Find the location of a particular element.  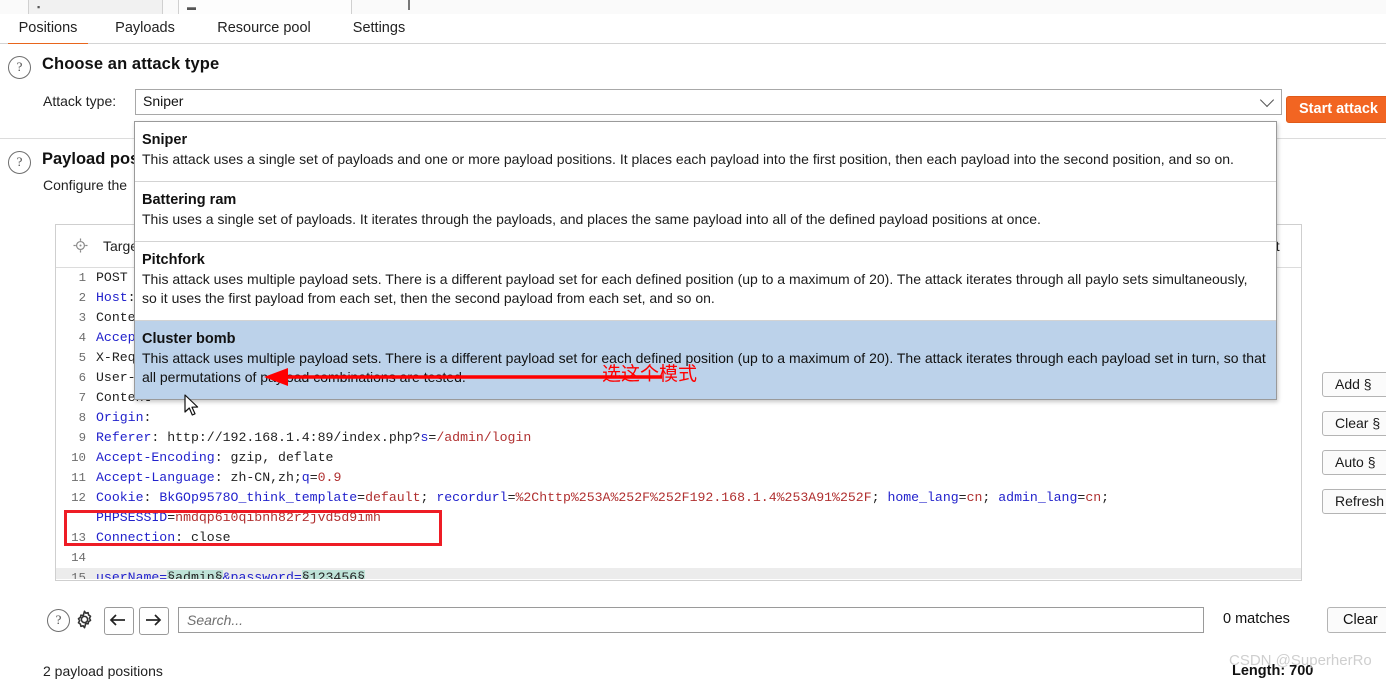

annotation-text: 选这个模式 is located at coordinates (650, 374).